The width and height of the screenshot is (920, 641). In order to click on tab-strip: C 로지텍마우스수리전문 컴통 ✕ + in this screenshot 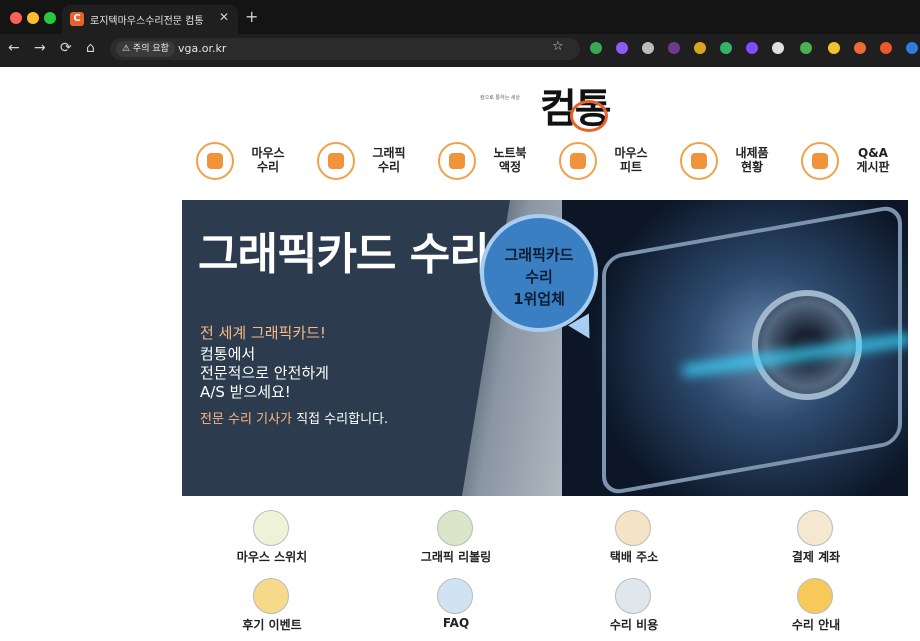, I will do `click(460, 17)`.